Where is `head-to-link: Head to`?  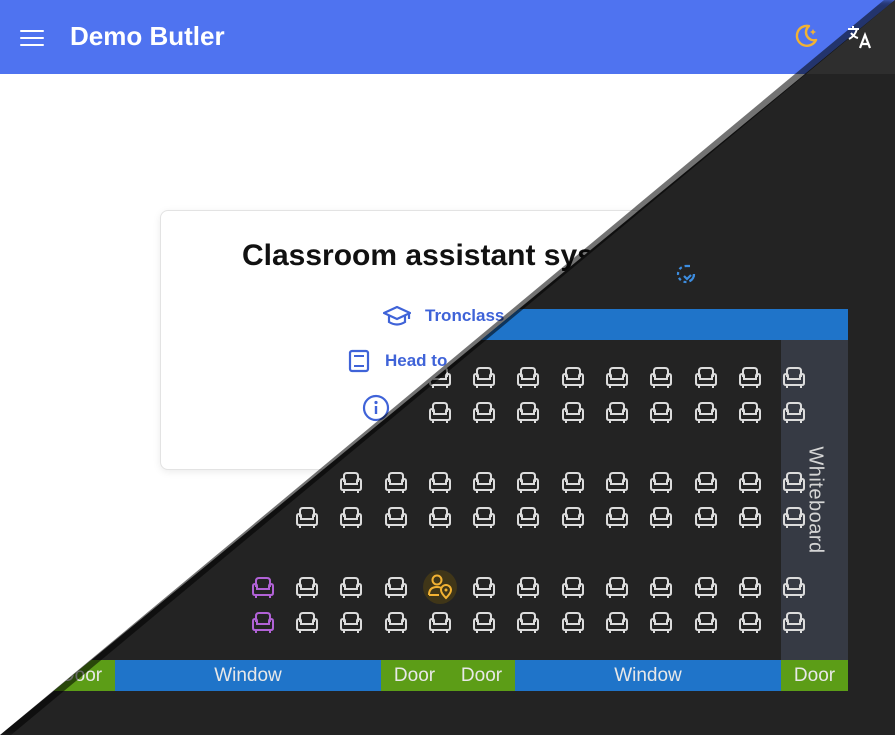 head-to-link: Head to is located at coordinates (397, 361).